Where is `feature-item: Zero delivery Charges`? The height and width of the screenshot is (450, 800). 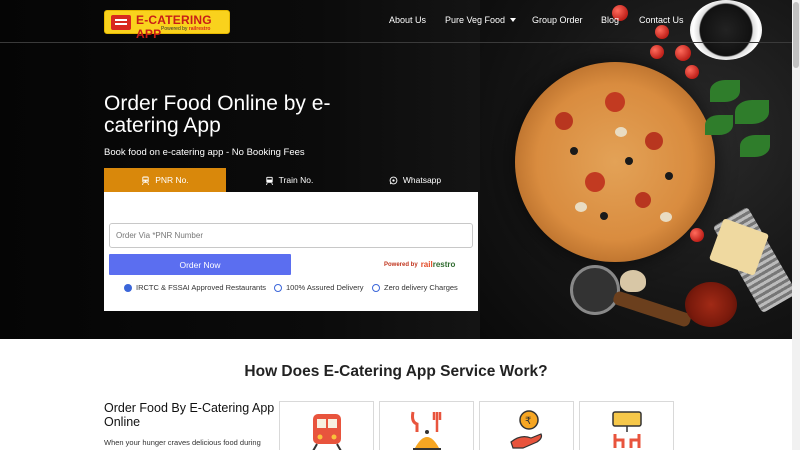 feature-item: Zero delivery Charges is located at coordinates (415, 287).